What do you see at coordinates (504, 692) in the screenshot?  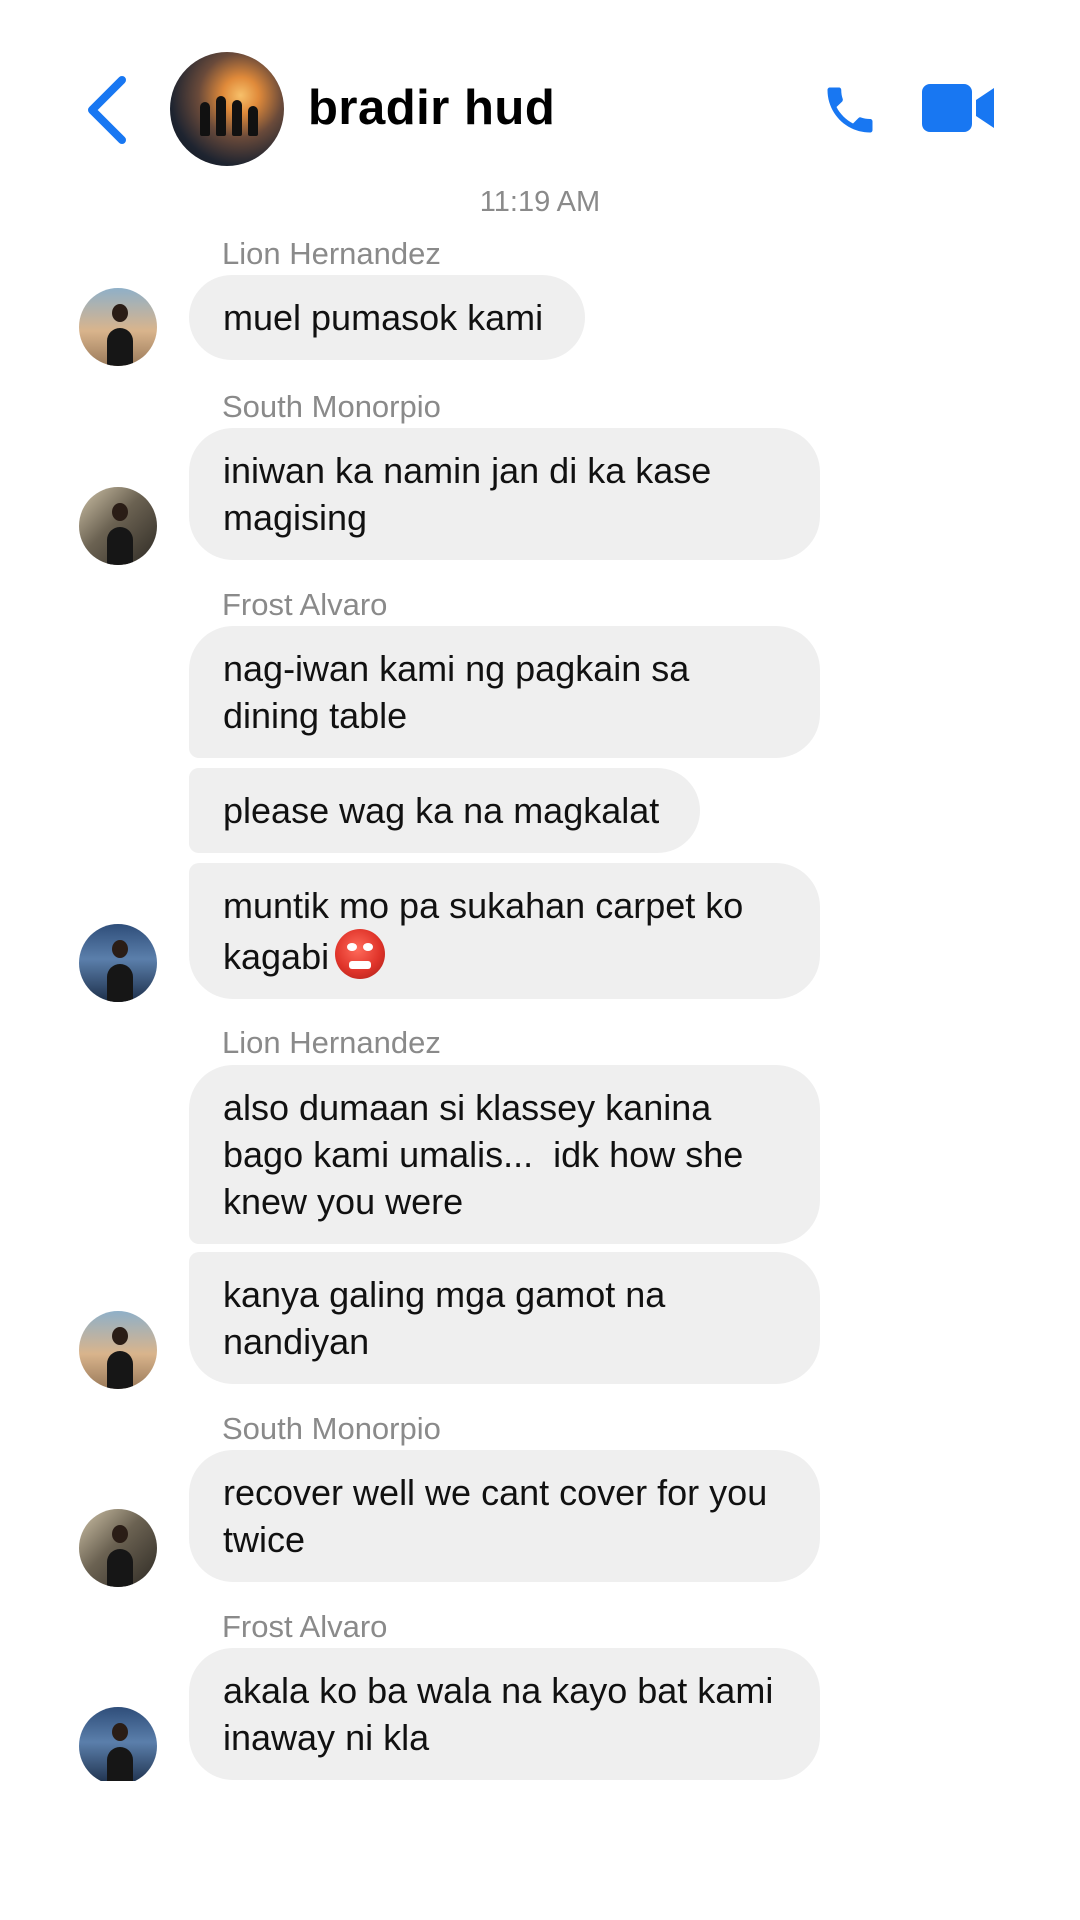 I see `message-bubble: nag-iwan kami ng pagkain sa dining table` at bounding box center [504, 692].